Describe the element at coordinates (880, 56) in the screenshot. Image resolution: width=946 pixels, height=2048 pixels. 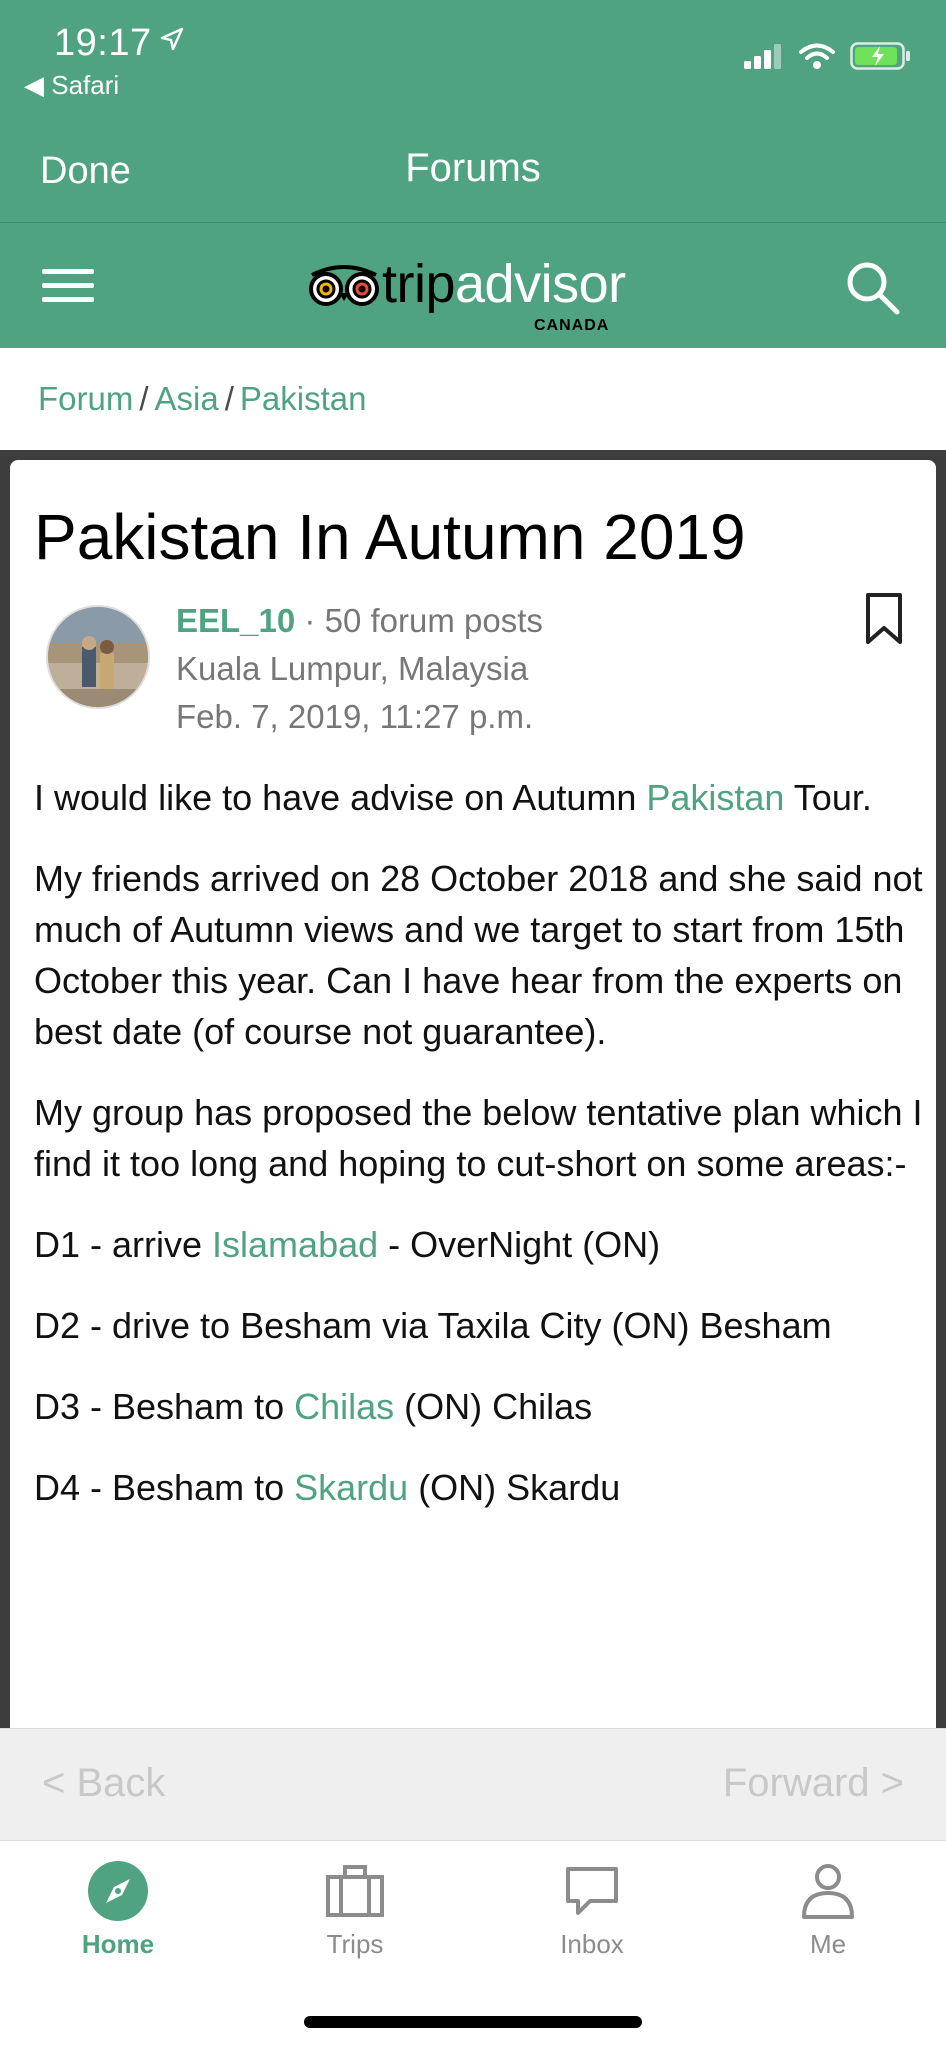
I see `battery-charging-icon` at that location.